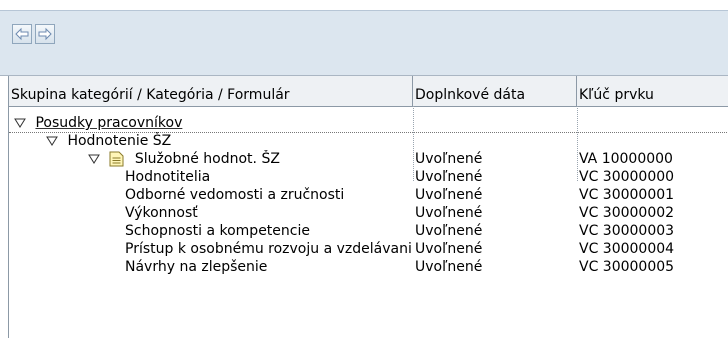 Image resolution: width=728 pixels, height=338 pixels. Describe the element at coordinates (627, 231) in the screenshot. I see `element-key-cell: VC 30000003` at that location.